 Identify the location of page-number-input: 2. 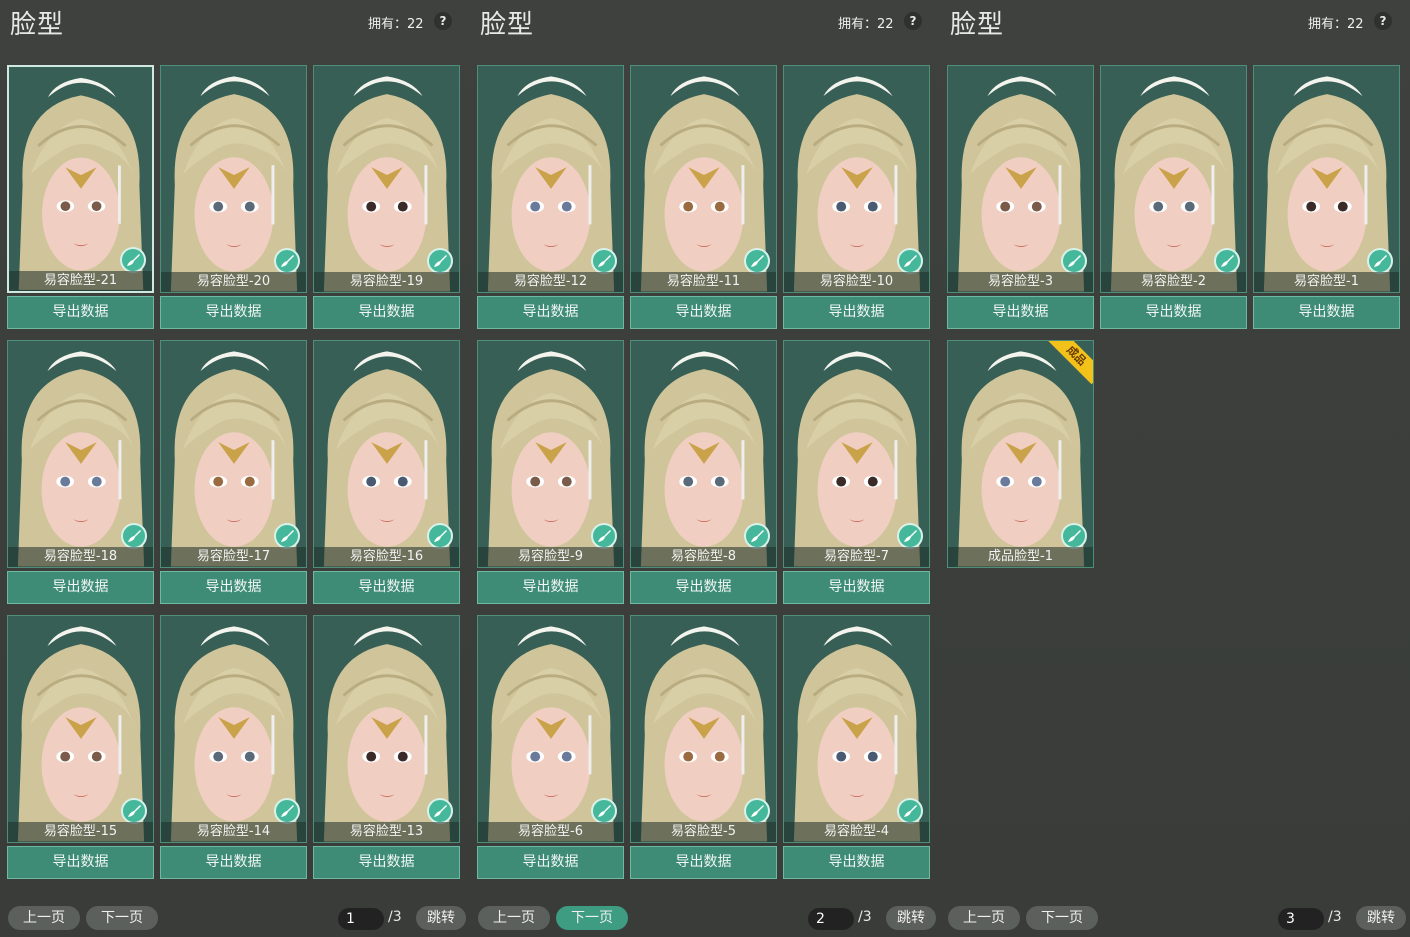
(831, 919).